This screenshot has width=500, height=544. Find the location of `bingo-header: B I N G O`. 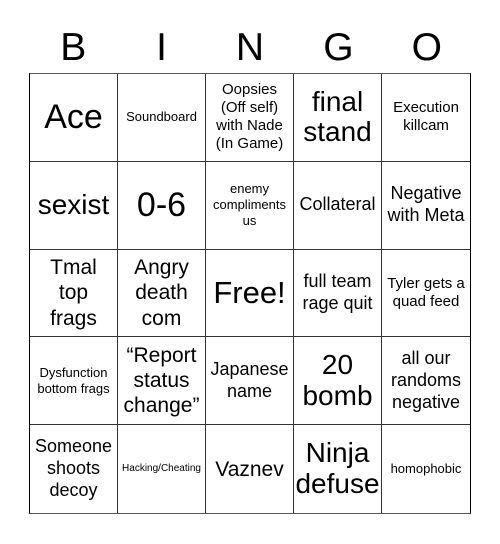

bingo-header: B I N G O is located at coordinates (250, 47).